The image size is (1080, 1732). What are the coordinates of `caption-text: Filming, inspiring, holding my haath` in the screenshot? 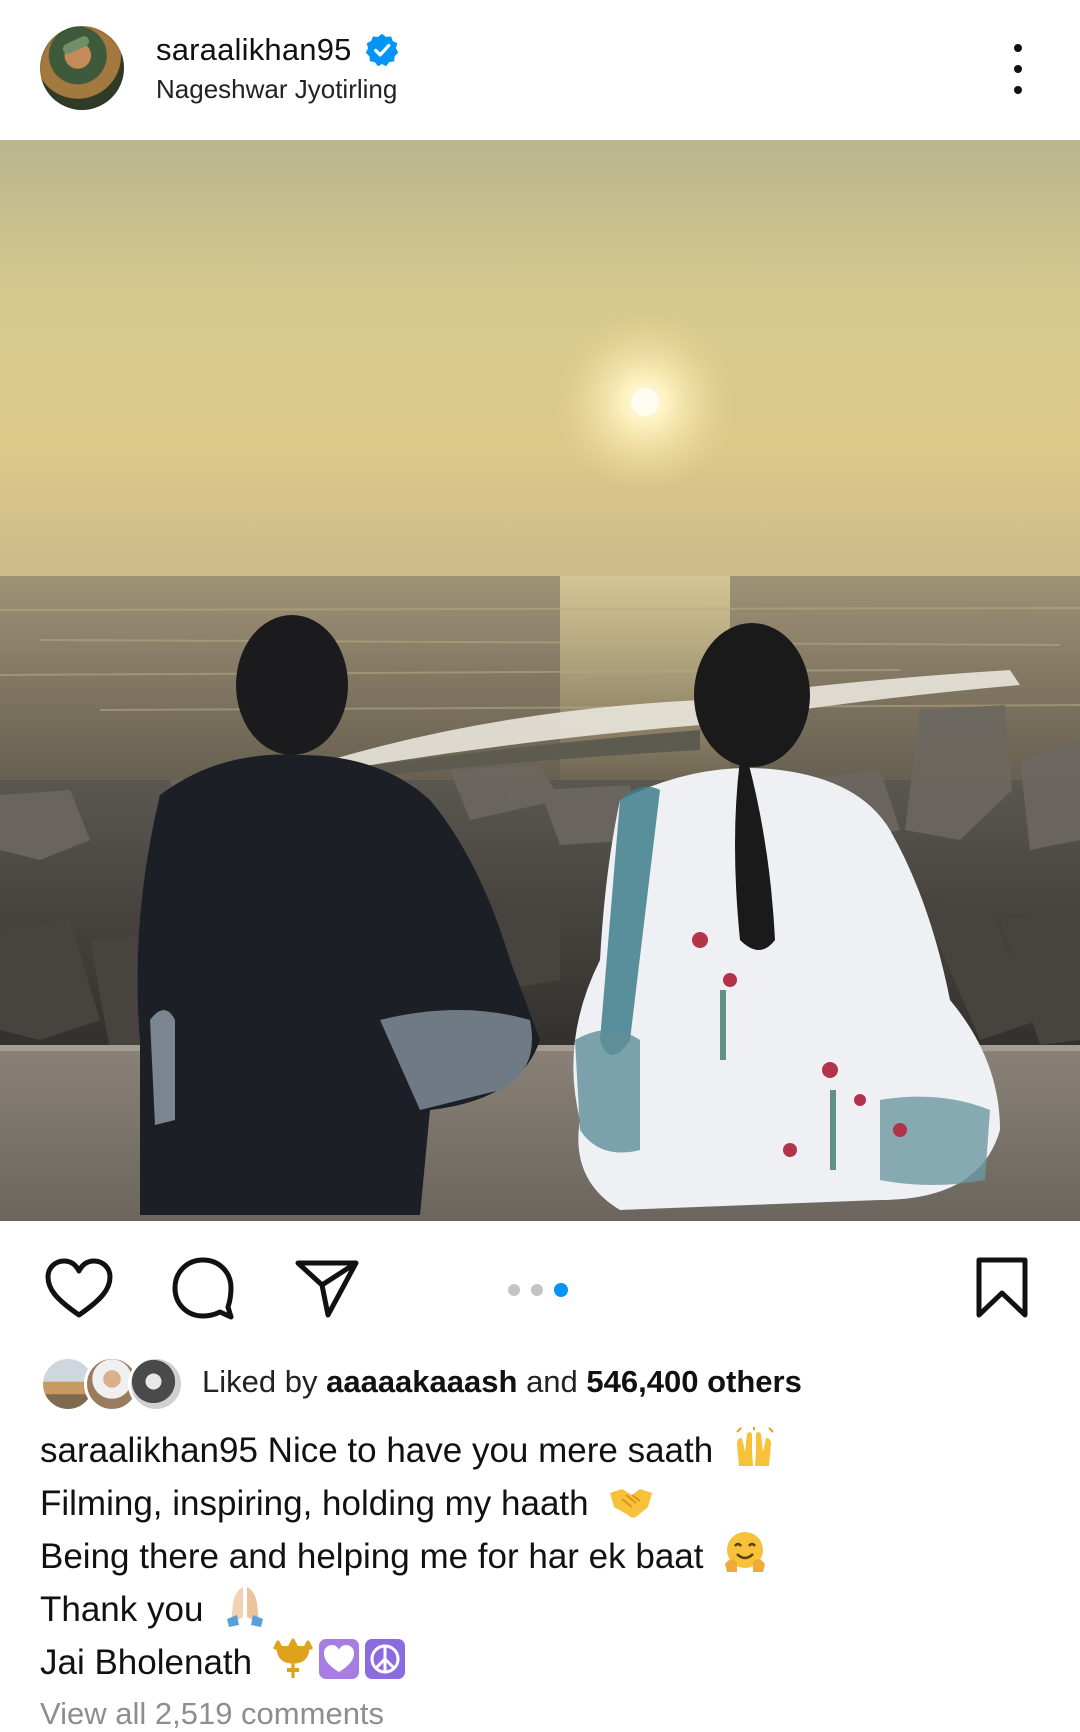 It's located at (314, 1503).